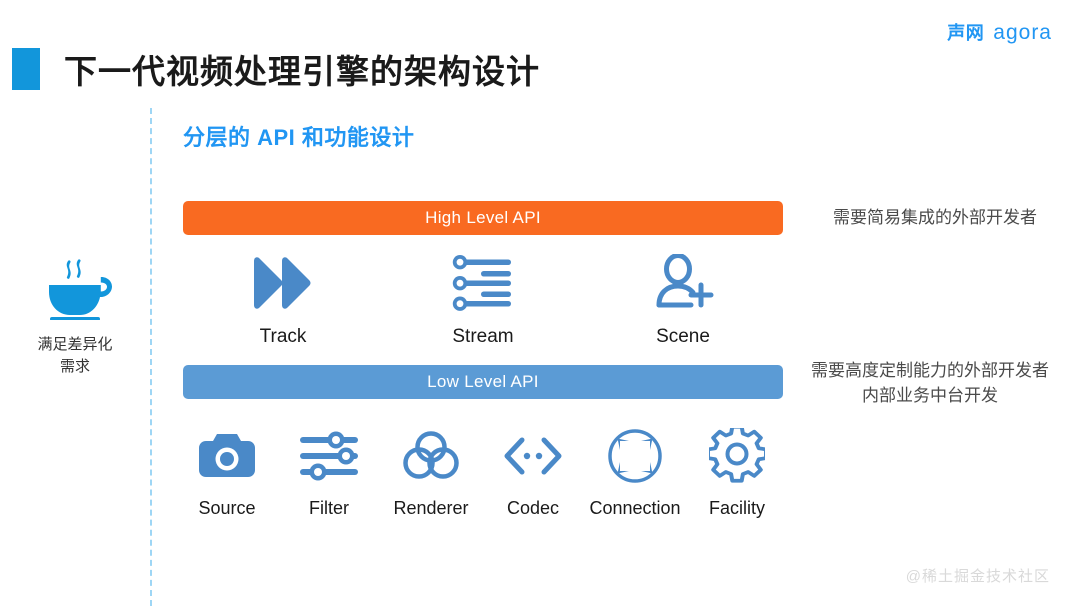 The width and height of the screenshot is (1080, 606). Describe the element at coordinates (737, 456) in the screenshot. I see `gear-icon` at that location.